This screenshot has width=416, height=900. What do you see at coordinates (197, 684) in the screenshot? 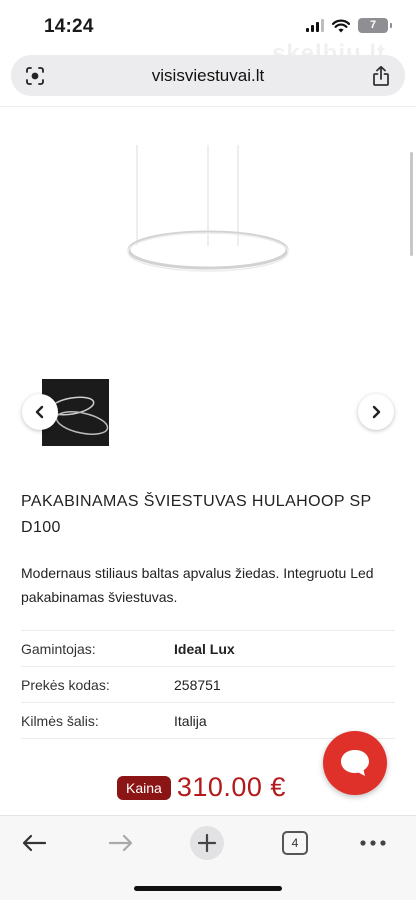
I see `spec-value: 258751` at bounding box center [197, 684].